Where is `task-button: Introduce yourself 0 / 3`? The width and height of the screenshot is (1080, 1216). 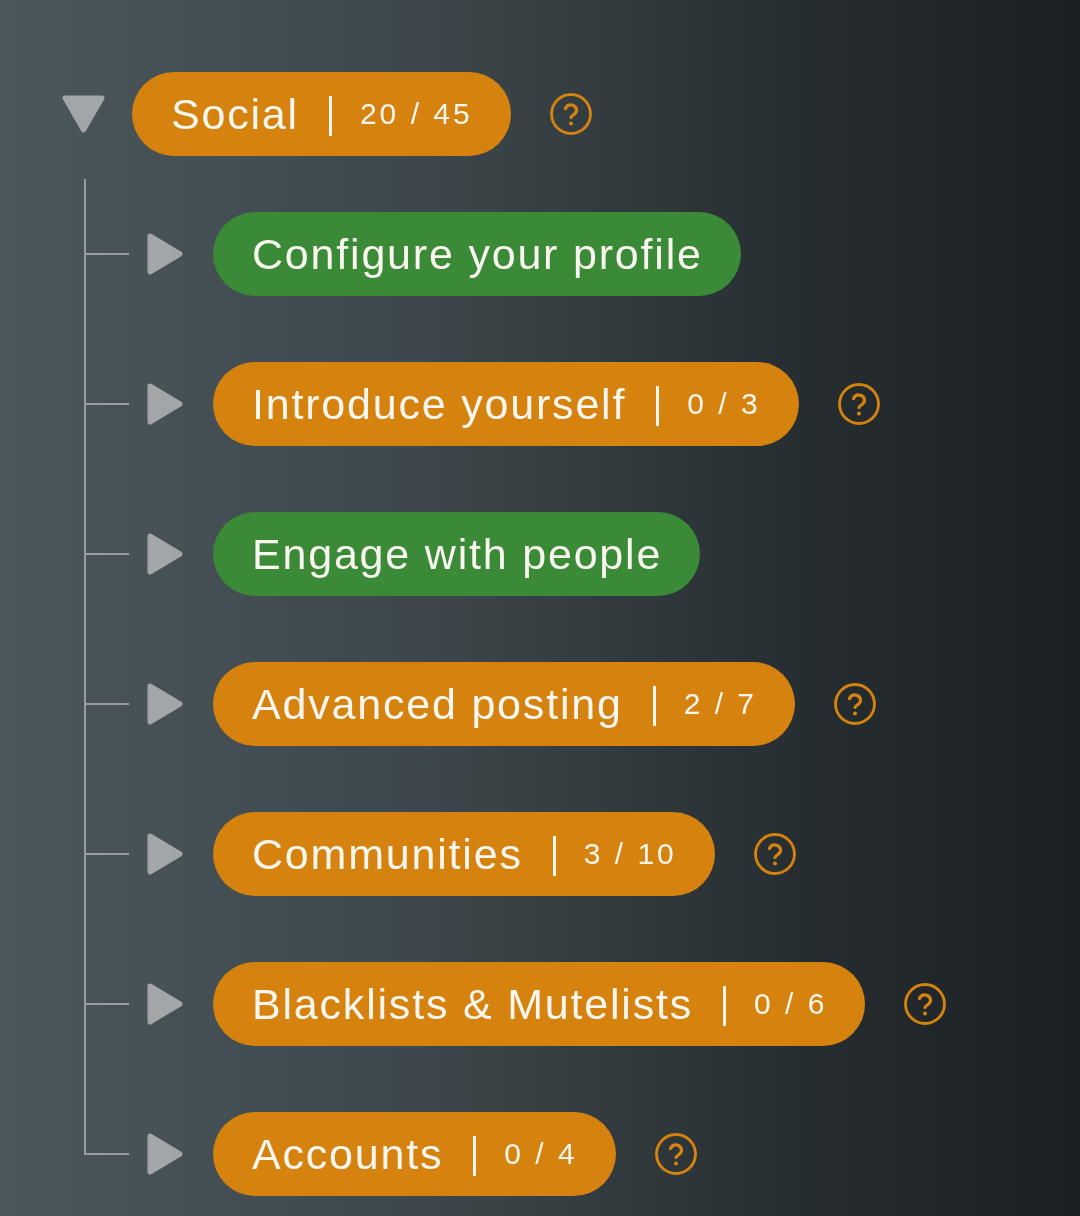
task-button: Introduce yourself 0 / 3 is located at coordinates (506, 404).